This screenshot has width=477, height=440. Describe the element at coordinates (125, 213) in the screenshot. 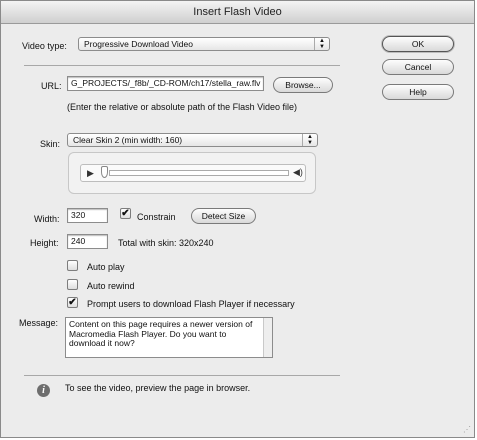

I see `constrain-checkbox: ✔` at that location.